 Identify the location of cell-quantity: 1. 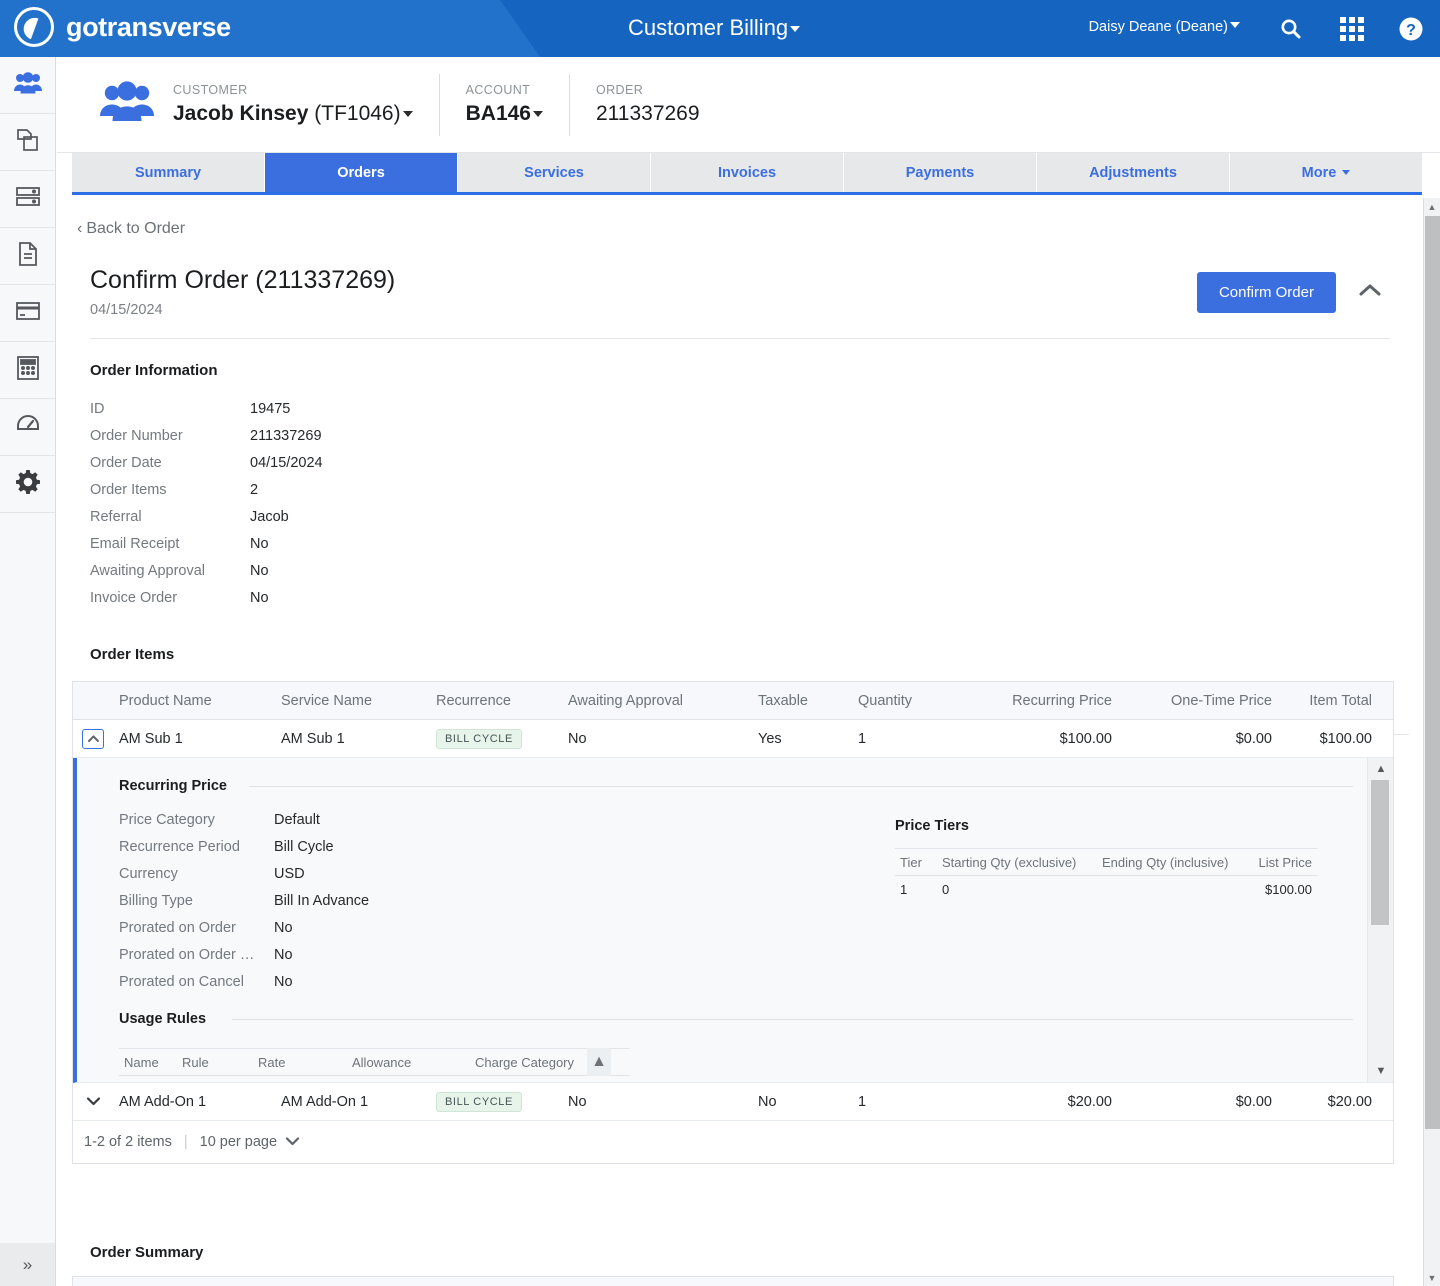
(862, 1101).